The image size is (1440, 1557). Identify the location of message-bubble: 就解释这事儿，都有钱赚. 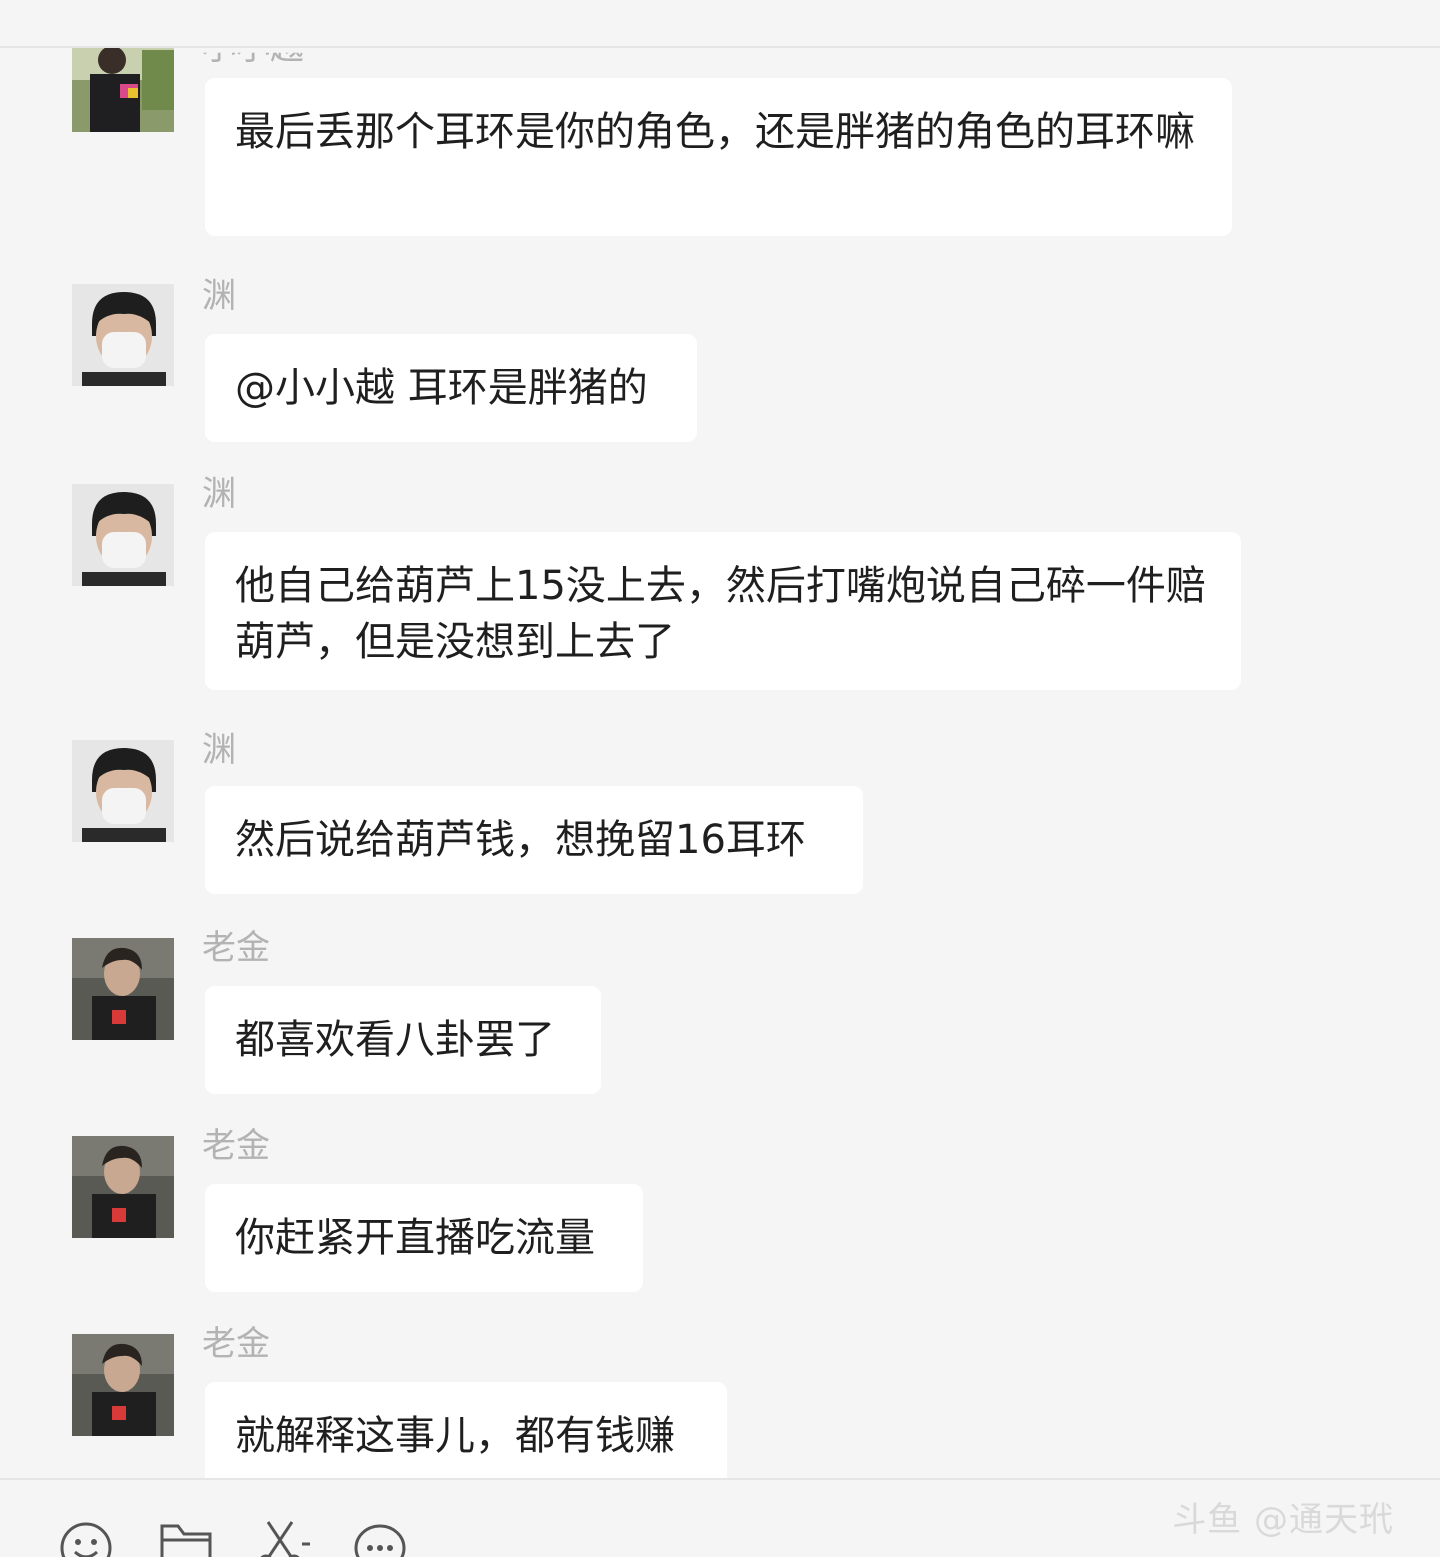
(466, 1430).